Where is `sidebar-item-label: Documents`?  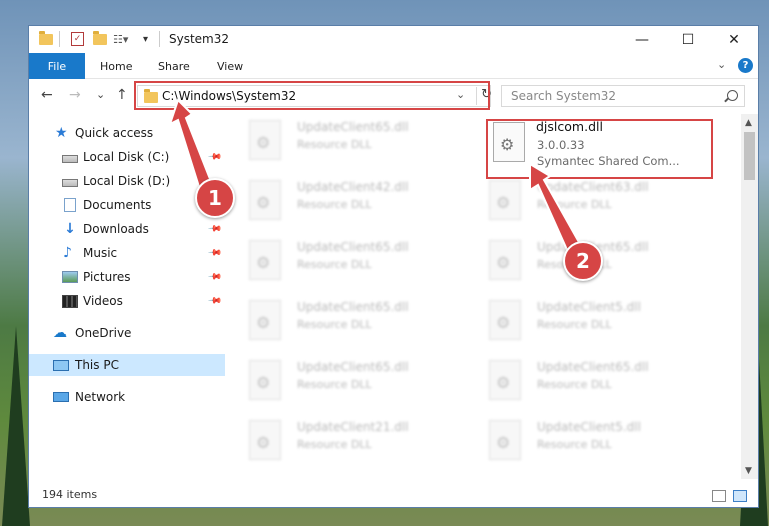
sidebar-item-label: Documents is located at coordinates (117, 205).